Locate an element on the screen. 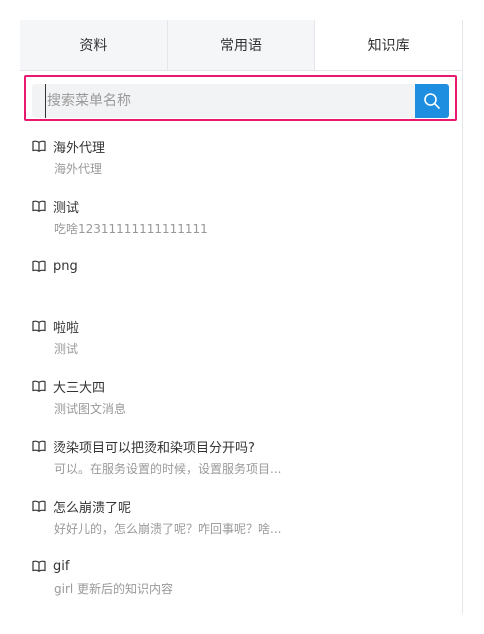  list-item: 啦啦 测试 is located at coordinates (240, 345).